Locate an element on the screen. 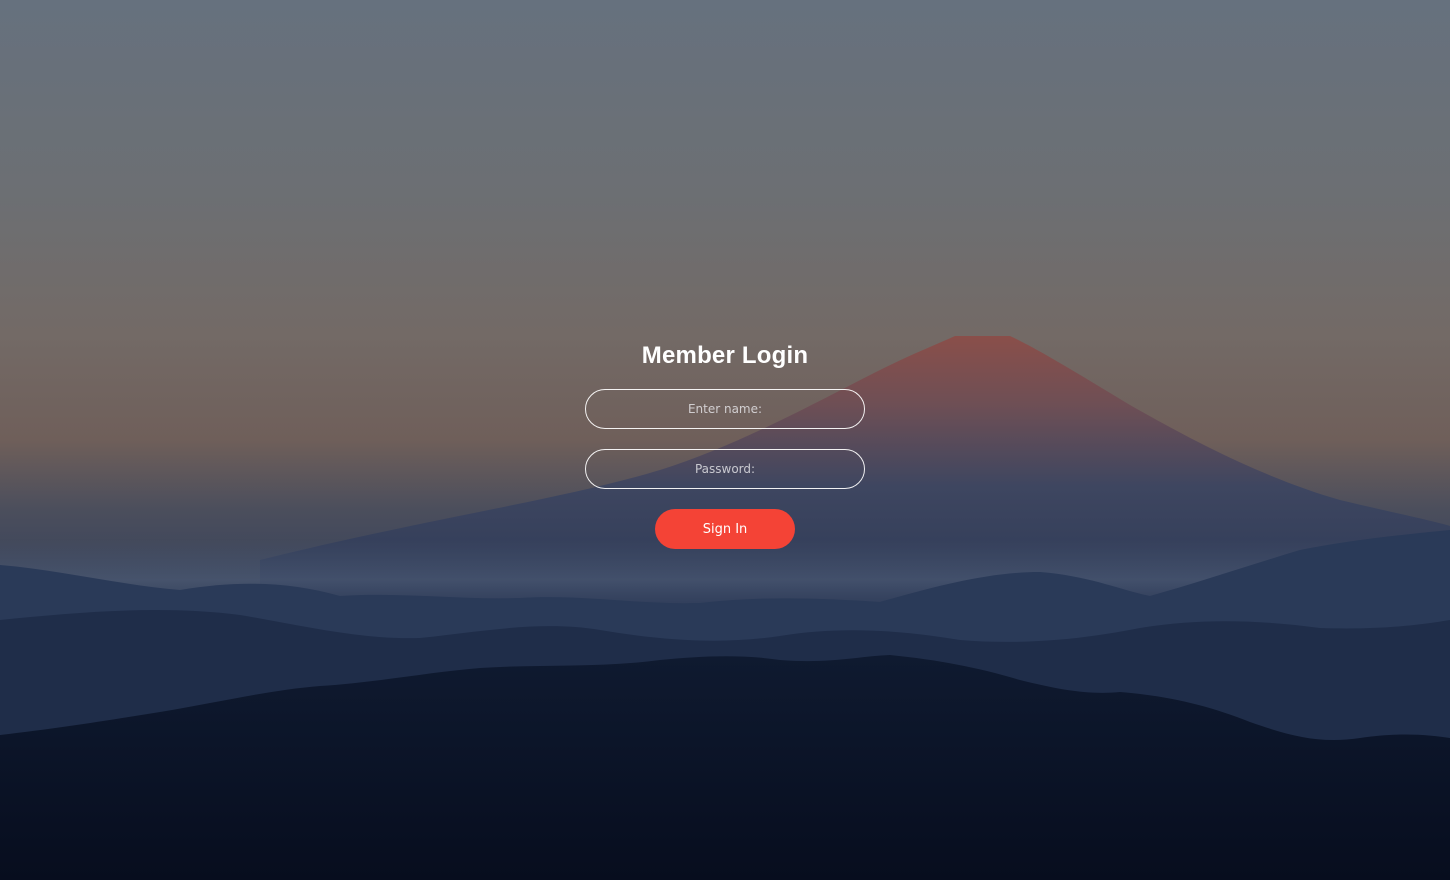  login-title: Member Login is located at coordinates (725, 355).